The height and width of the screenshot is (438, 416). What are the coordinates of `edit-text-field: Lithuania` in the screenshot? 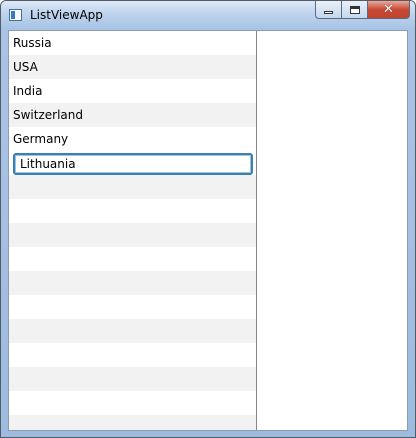 It's located at (133, 164).